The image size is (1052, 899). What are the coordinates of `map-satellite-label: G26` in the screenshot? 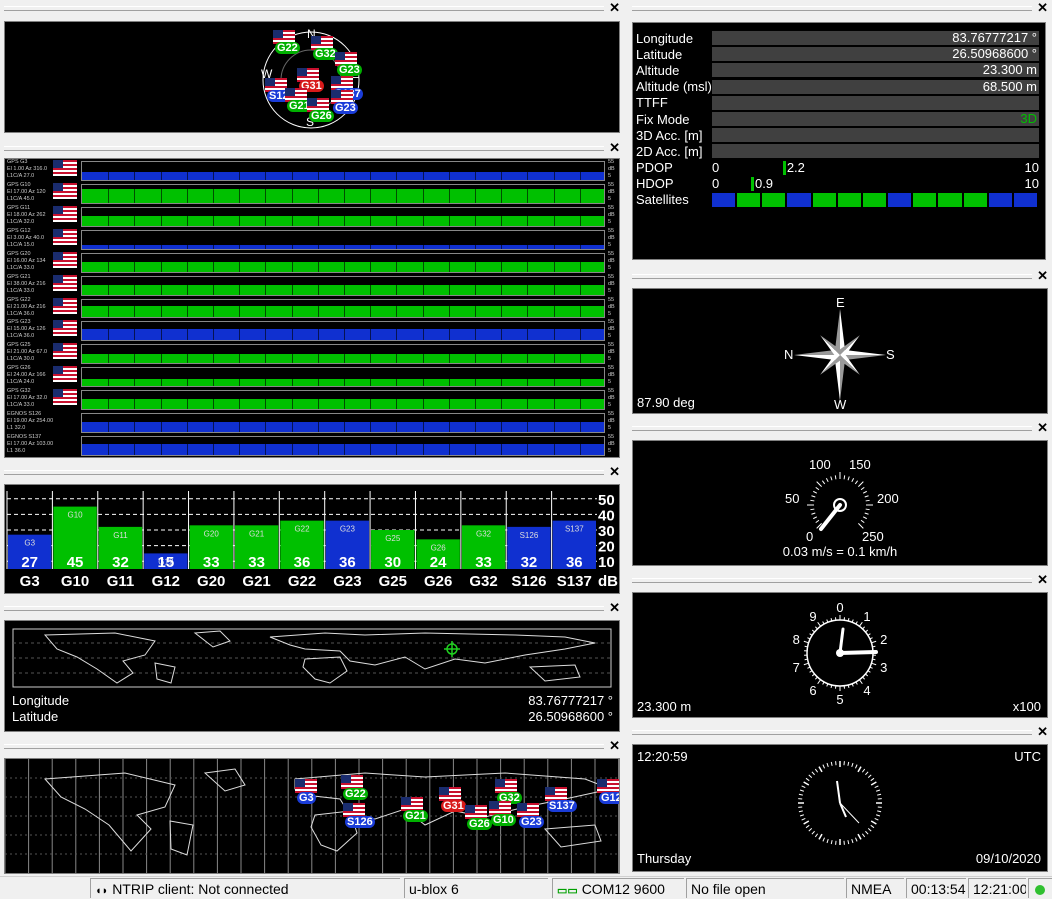 It's located at (479, 824).